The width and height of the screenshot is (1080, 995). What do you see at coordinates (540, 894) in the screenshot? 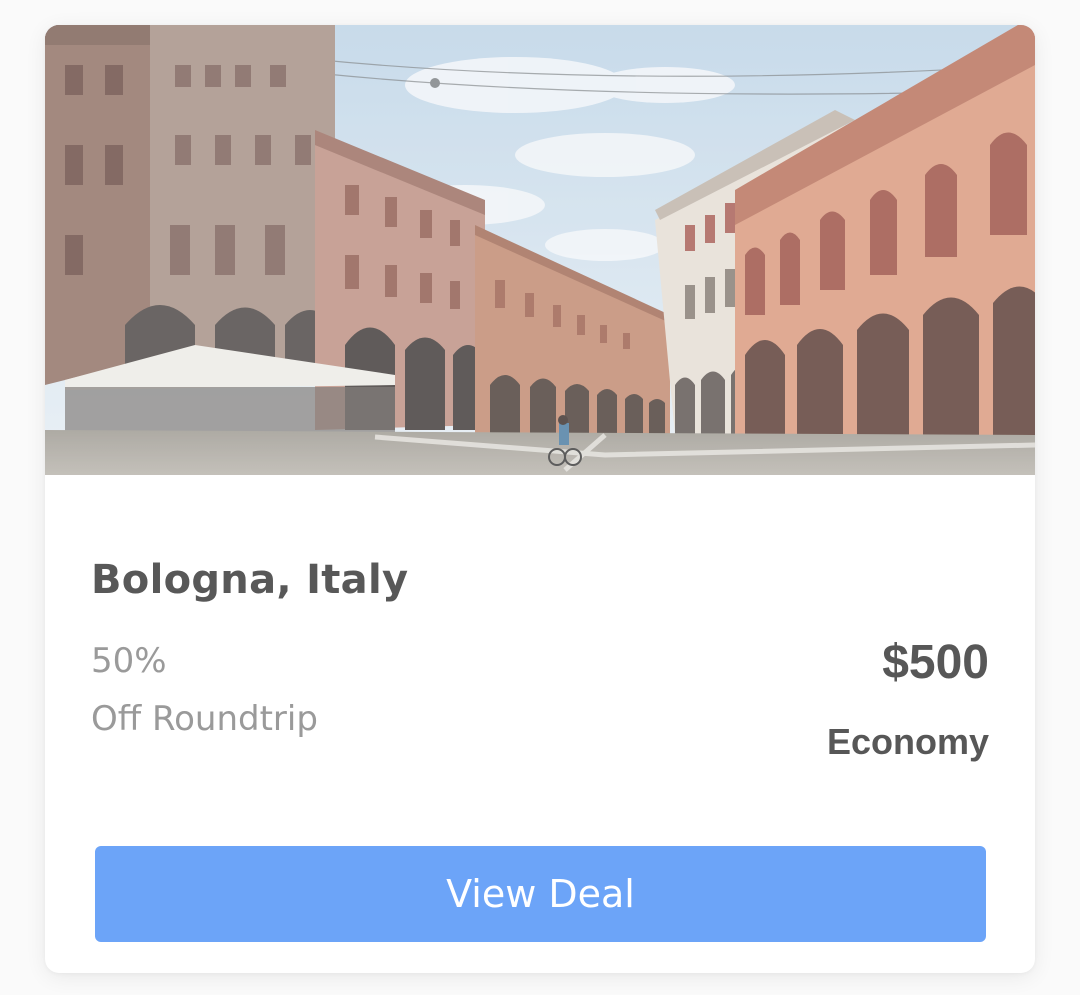
I see `view-deal-button: View Deal` at bounding box center [540, 894].